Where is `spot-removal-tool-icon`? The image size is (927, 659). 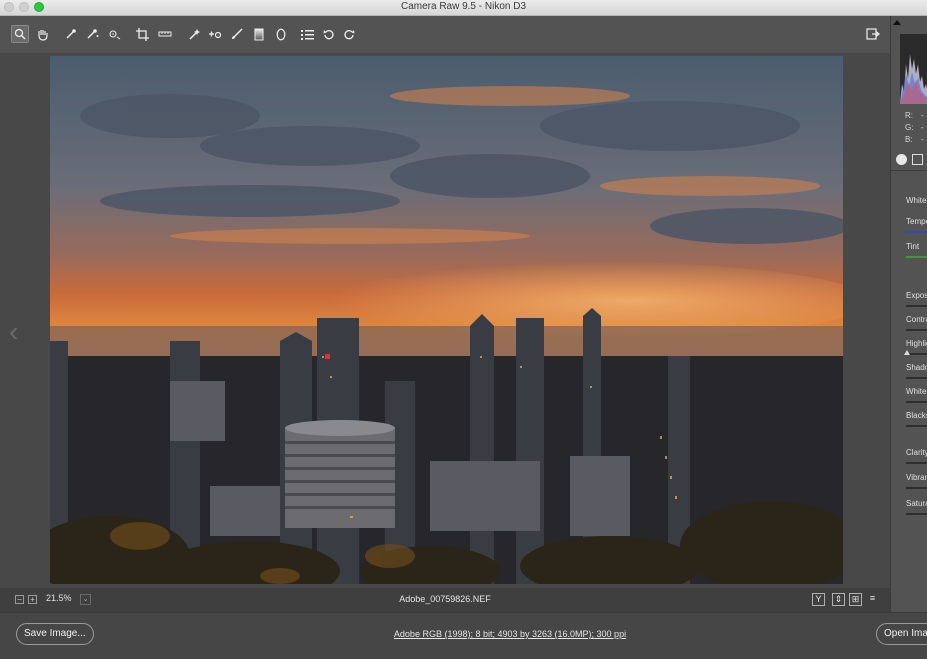
spot-removal-tool-icon is located at coordinates (194, 34).